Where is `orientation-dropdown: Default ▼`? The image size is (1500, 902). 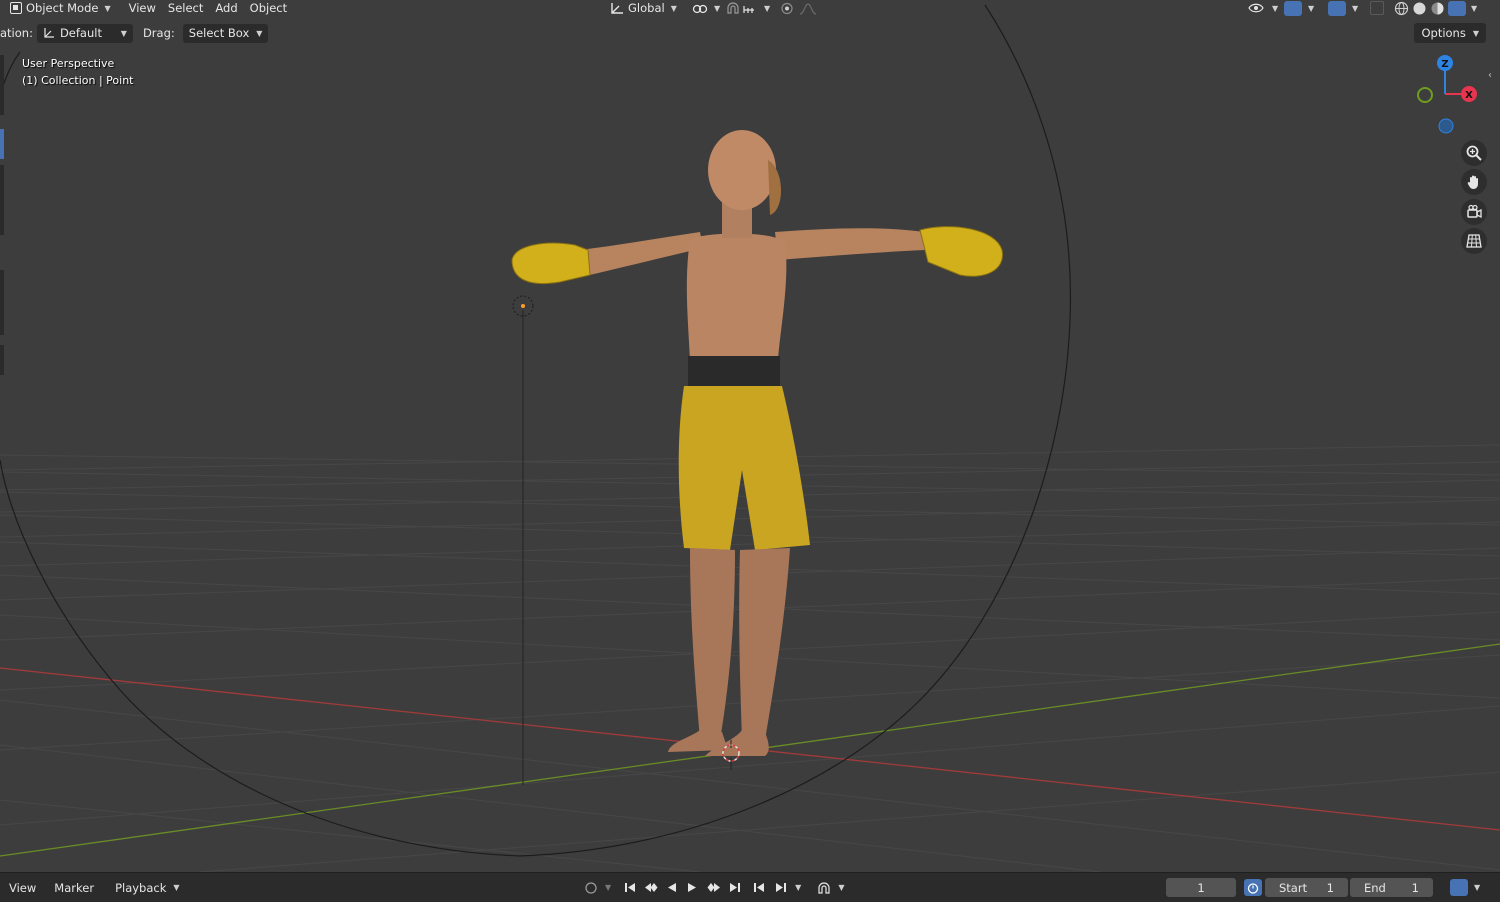 orientation-dropdown: Default ▼ is located at coordinates (84, 33).